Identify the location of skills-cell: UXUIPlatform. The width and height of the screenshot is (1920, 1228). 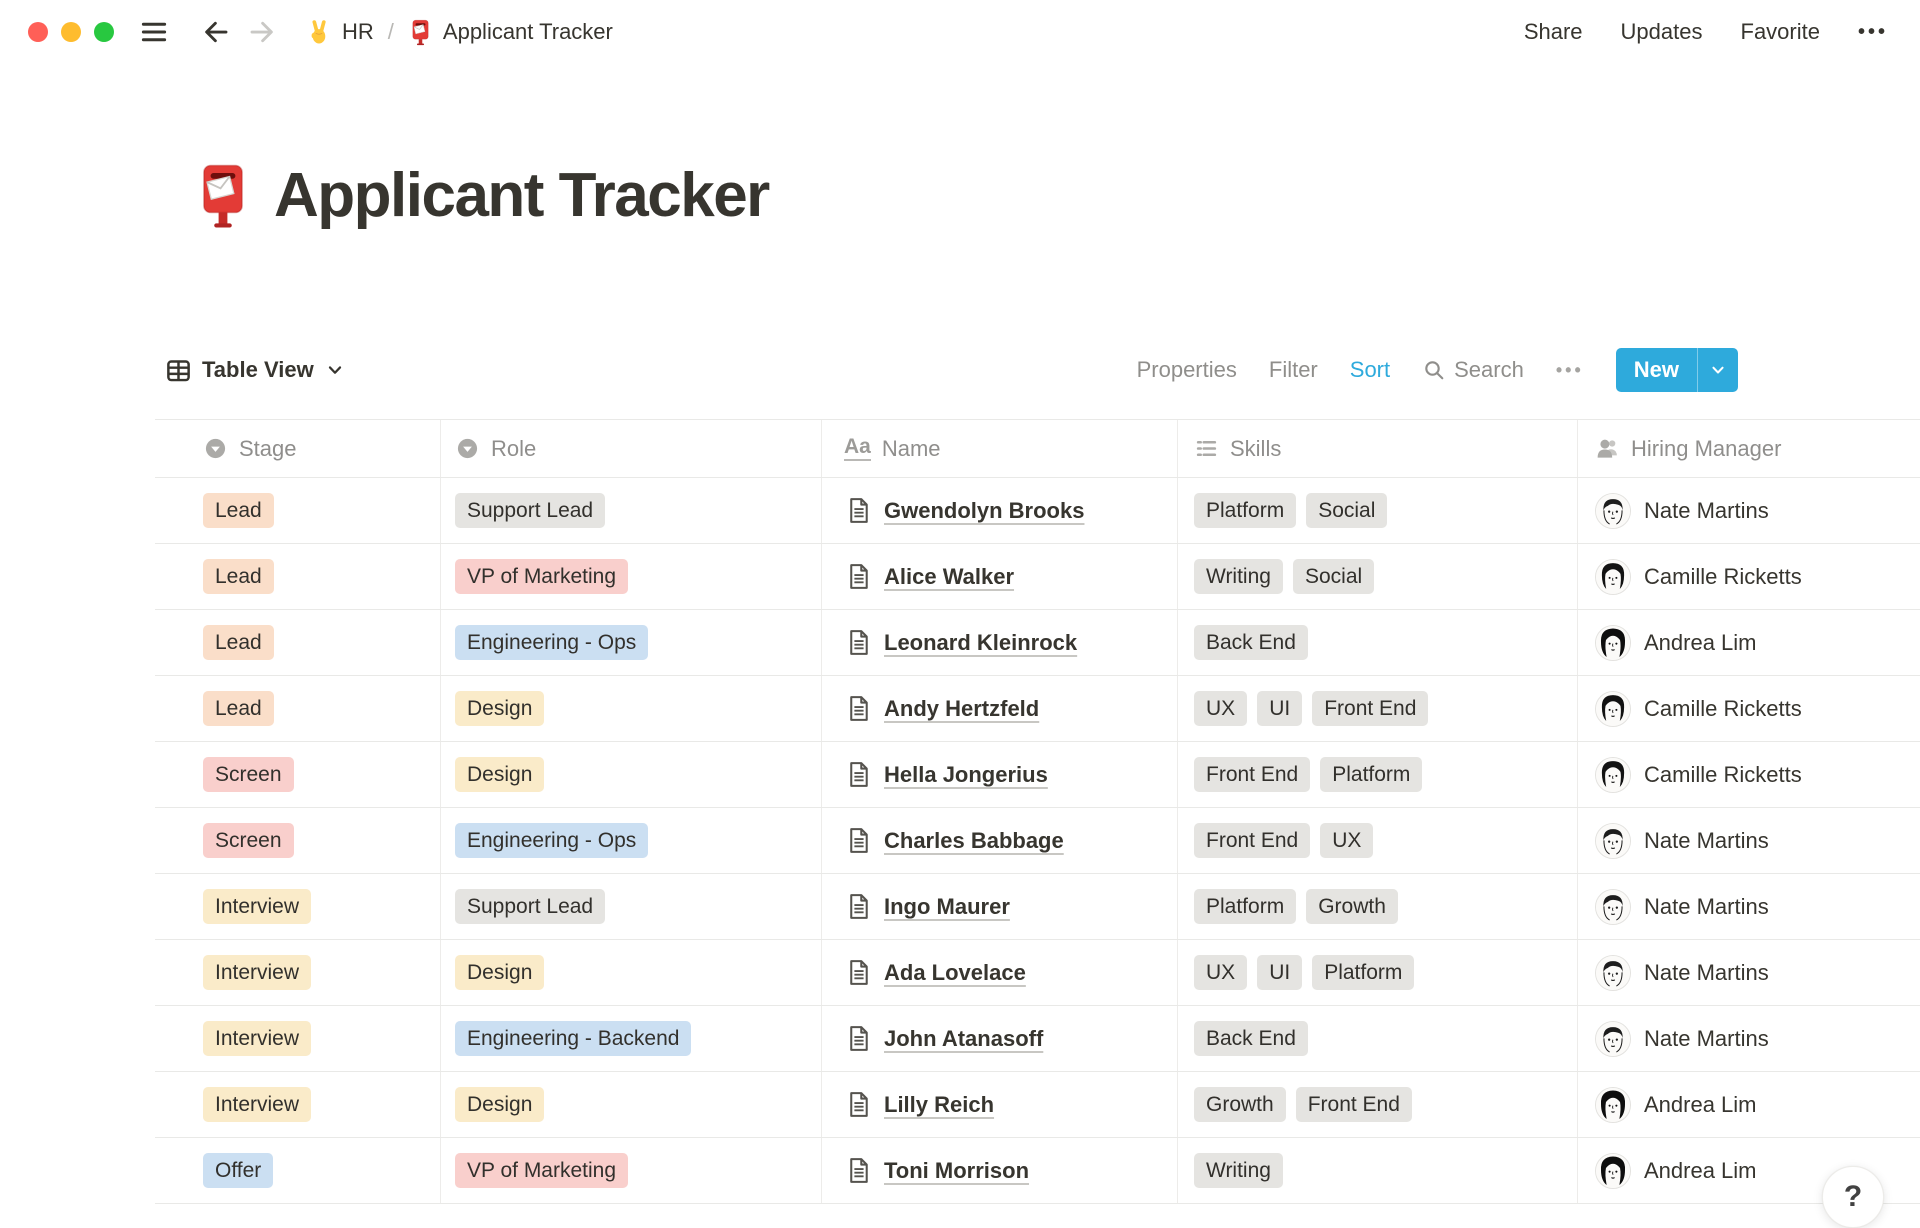
(1378, 972).